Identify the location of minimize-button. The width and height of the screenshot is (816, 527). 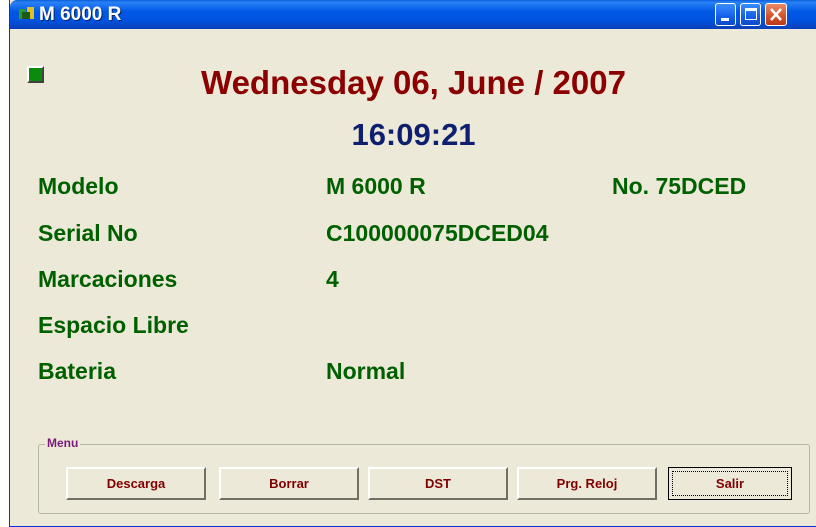
(725, 14).